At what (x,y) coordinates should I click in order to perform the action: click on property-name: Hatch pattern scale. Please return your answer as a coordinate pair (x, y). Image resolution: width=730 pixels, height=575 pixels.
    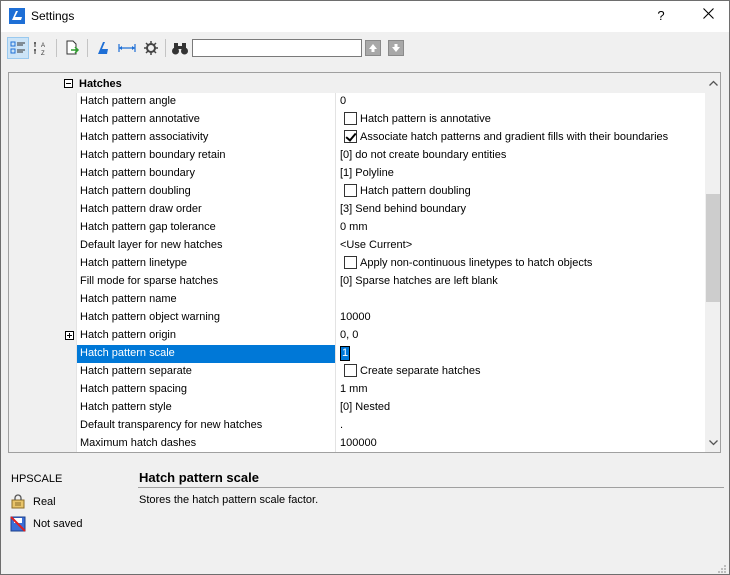
    Looking at the image, I should click on (205, 354).